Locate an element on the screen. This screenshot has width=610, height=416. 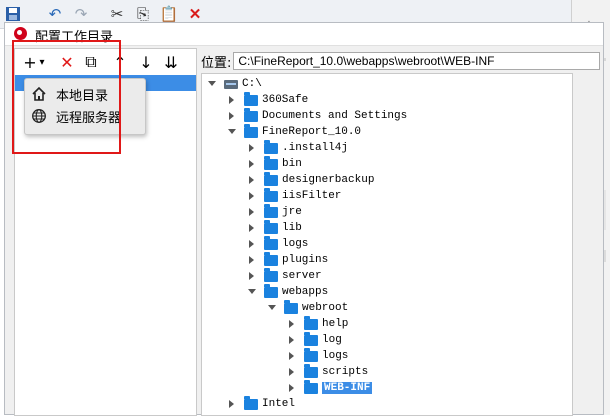
tree-node-label: .install4j is located at coordinates (315, 148).